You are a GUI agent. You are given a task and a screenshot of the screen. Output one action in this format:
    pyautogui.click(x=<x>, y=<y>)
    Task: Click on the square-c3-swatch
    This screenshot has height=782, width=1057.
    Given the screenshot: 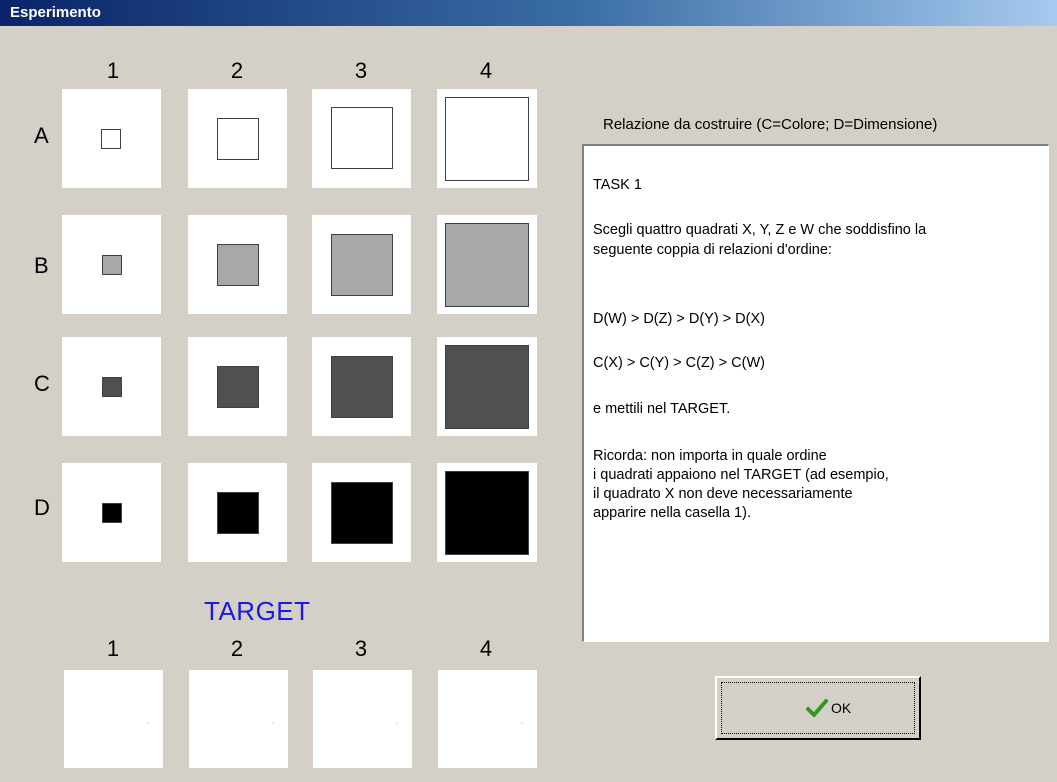 What is the action you would take?
    pyautogui.click(x=362, y=387)
    